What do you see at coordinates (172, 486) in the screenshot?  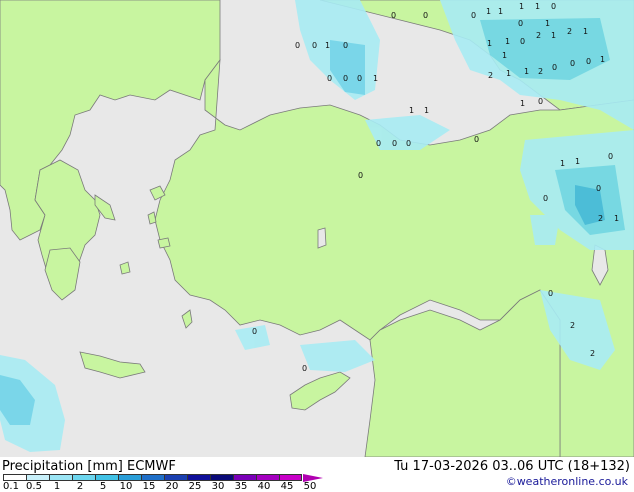 I see `legend-label: 20` at bounding box center [172, 486].